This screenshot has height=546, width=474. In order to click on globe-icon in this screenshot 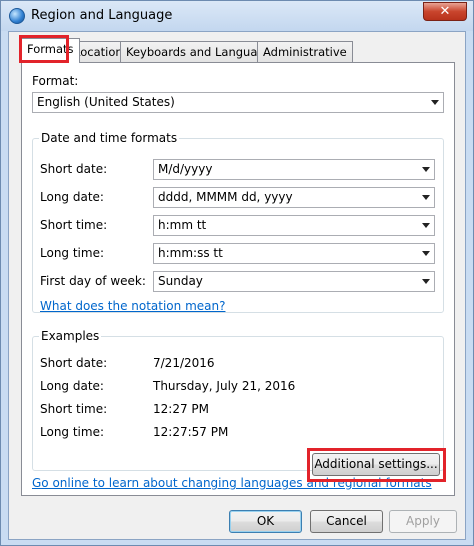, I will do `click(17, 16)`.